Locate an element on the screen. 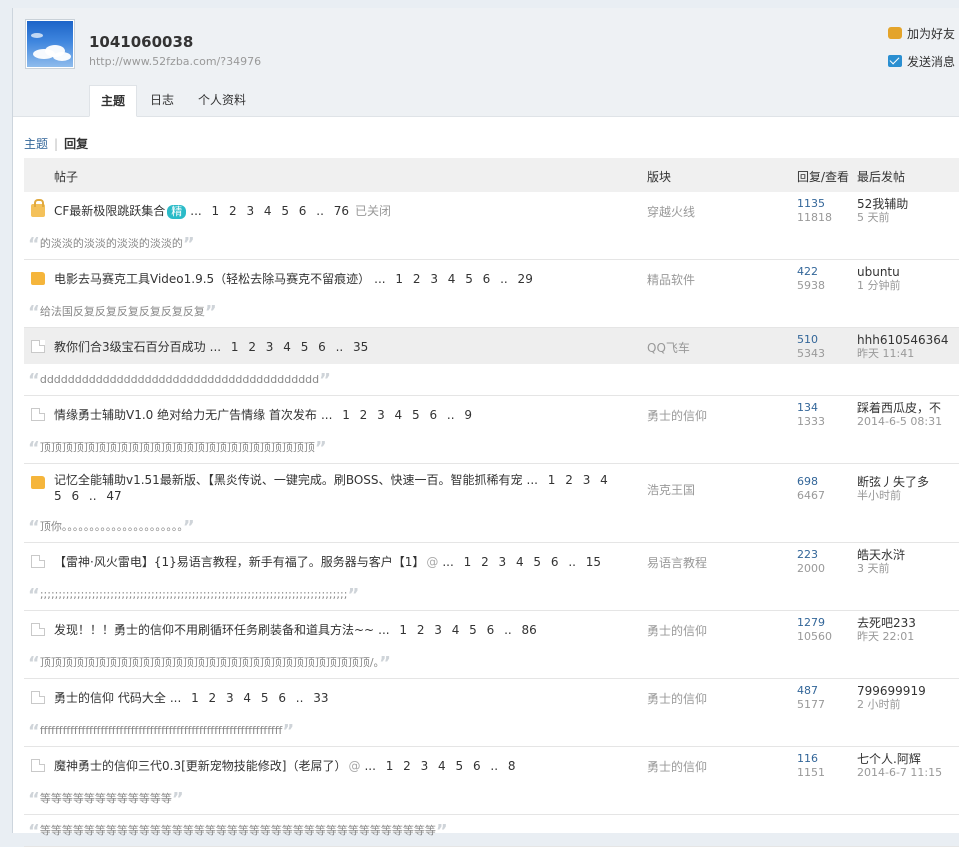 This screenshot has height=847, width=959. thread-forum-link: QQ飞车 is located at coordinates (668, 347).